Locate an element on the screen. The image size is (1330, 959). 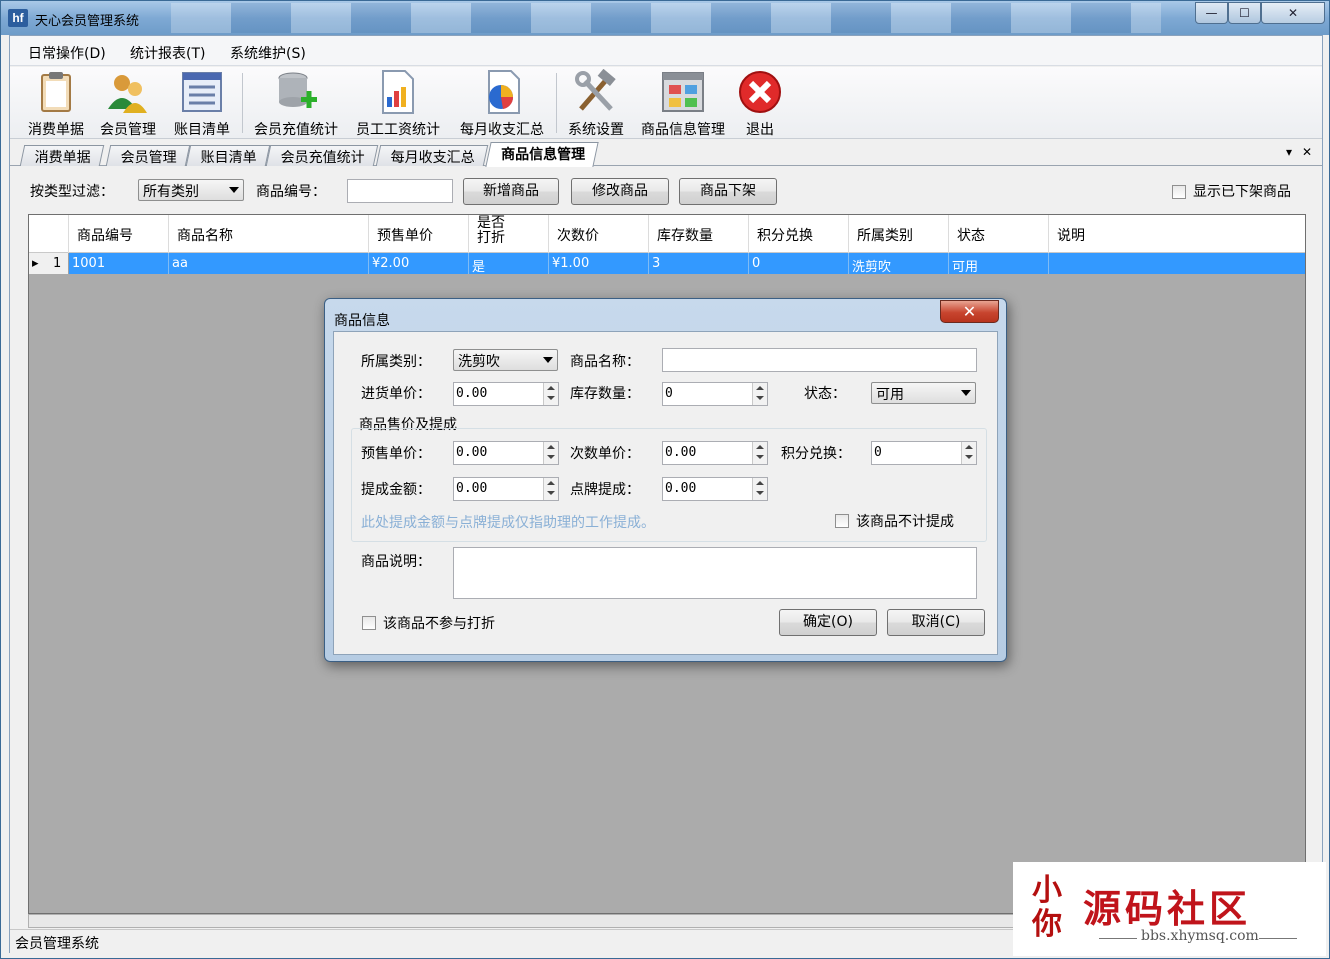
toolbar-salary-stats: 员工工资统计 is located at coordinates (398, 103).